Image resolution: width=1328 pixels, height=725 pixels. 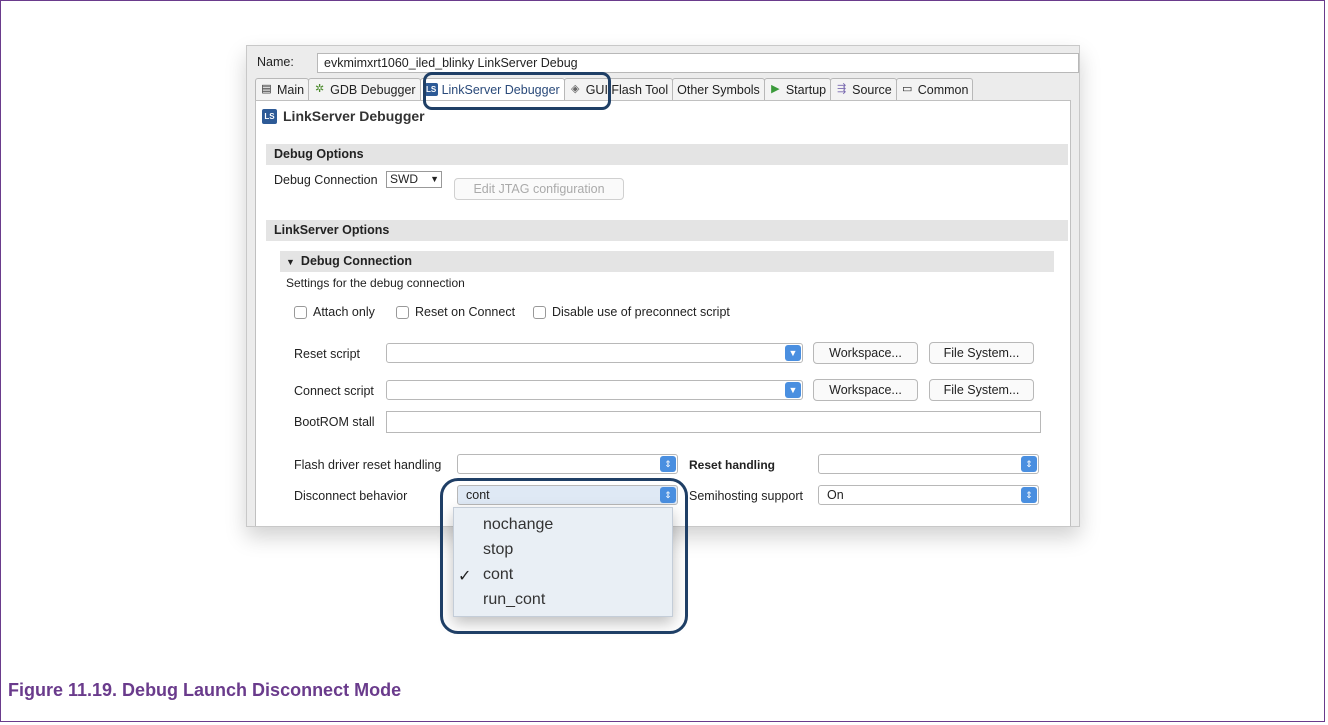 What do you see at coordinates (539, 189) in the screenshot?
I see `edit-jtag-button: Edit JTAG configuration` at bounding box center [539, 189].